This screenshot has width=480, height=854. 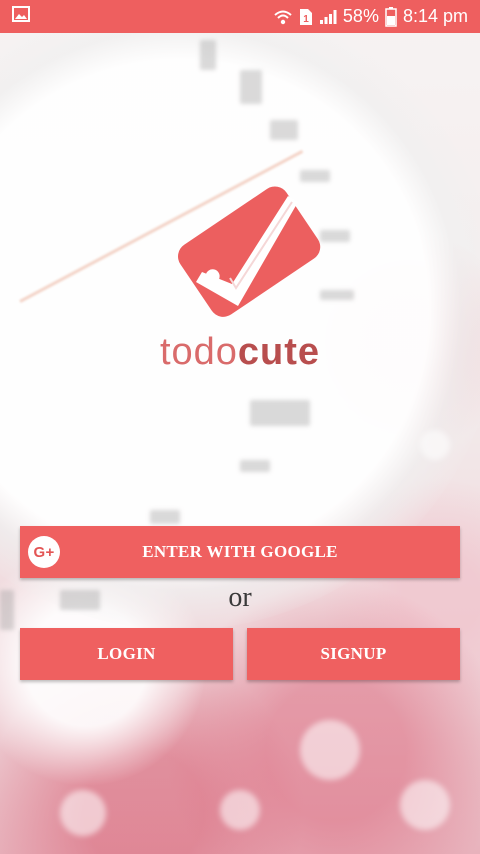 What do you see at coordinates (391, 16) in the screenshot?
I see `battery-icon` at bounding box center [391, 16].